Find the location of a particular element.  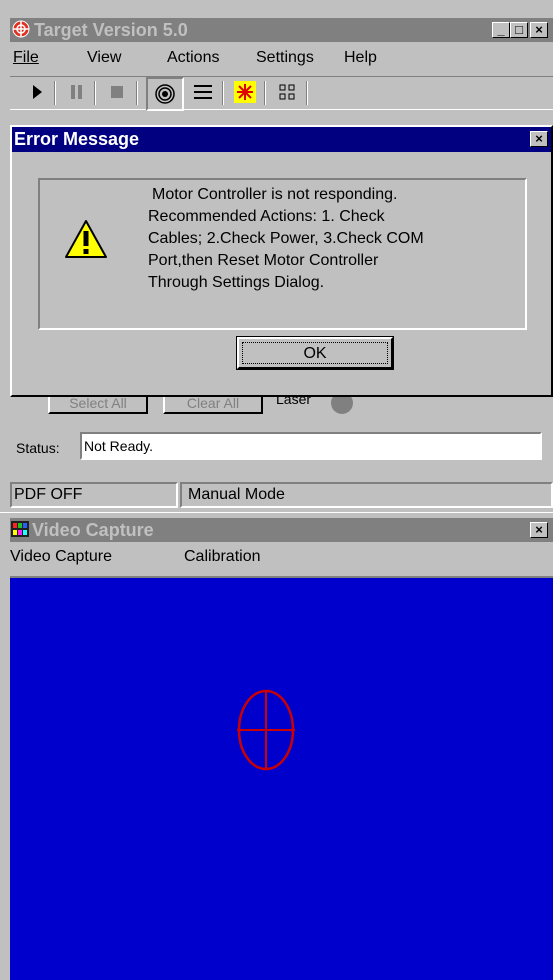

status-bar: PDF OFF Manual Mode is located at coordinates (281, 495).